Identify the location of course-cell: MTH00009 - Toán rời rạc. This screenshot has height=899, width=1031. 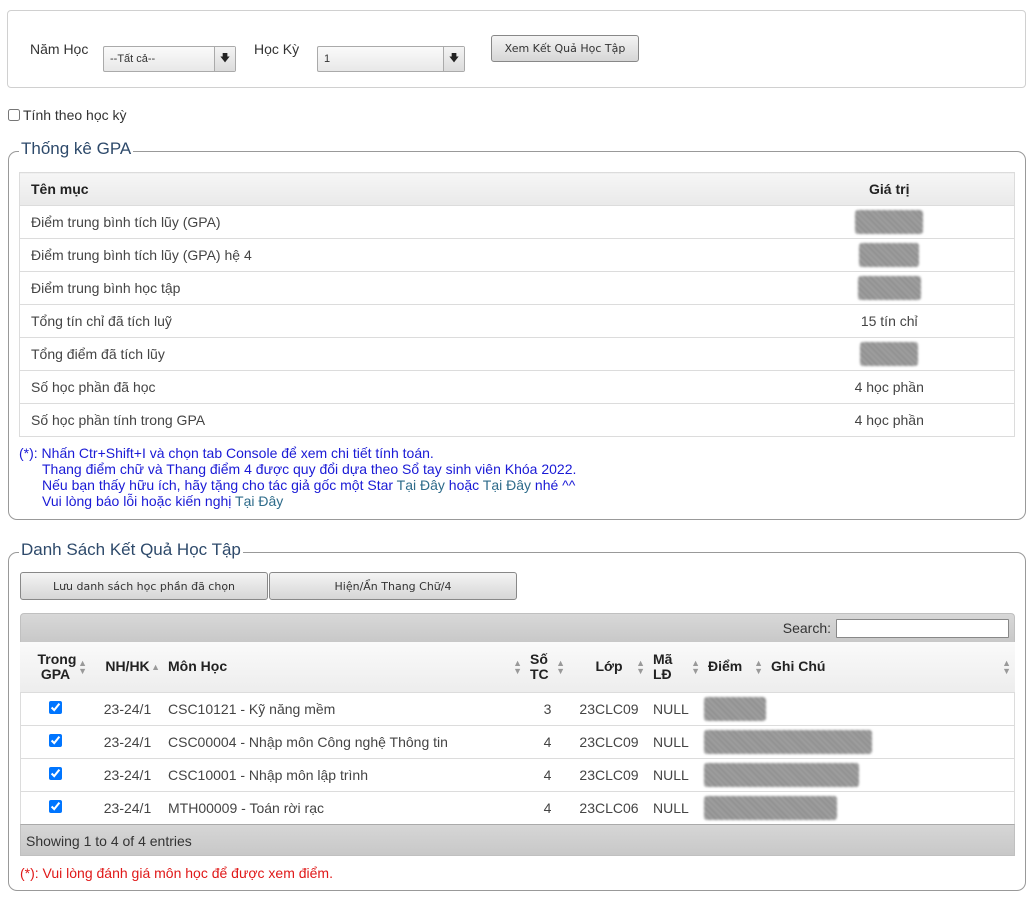
(345, 807).